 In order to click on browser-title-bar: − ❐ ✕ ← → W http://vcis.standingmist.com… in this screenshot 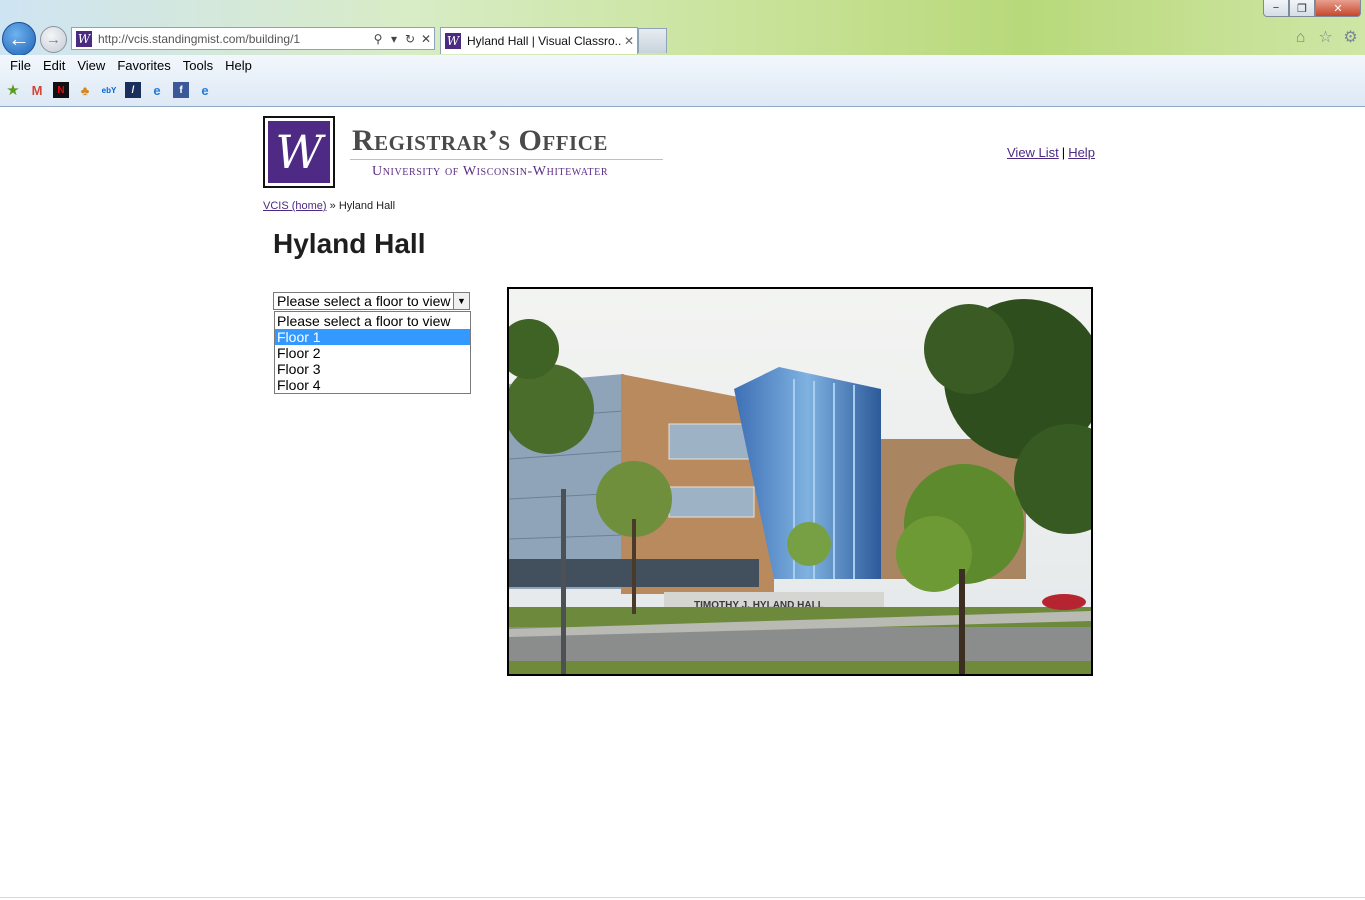, I will do `click(682, 28)`.